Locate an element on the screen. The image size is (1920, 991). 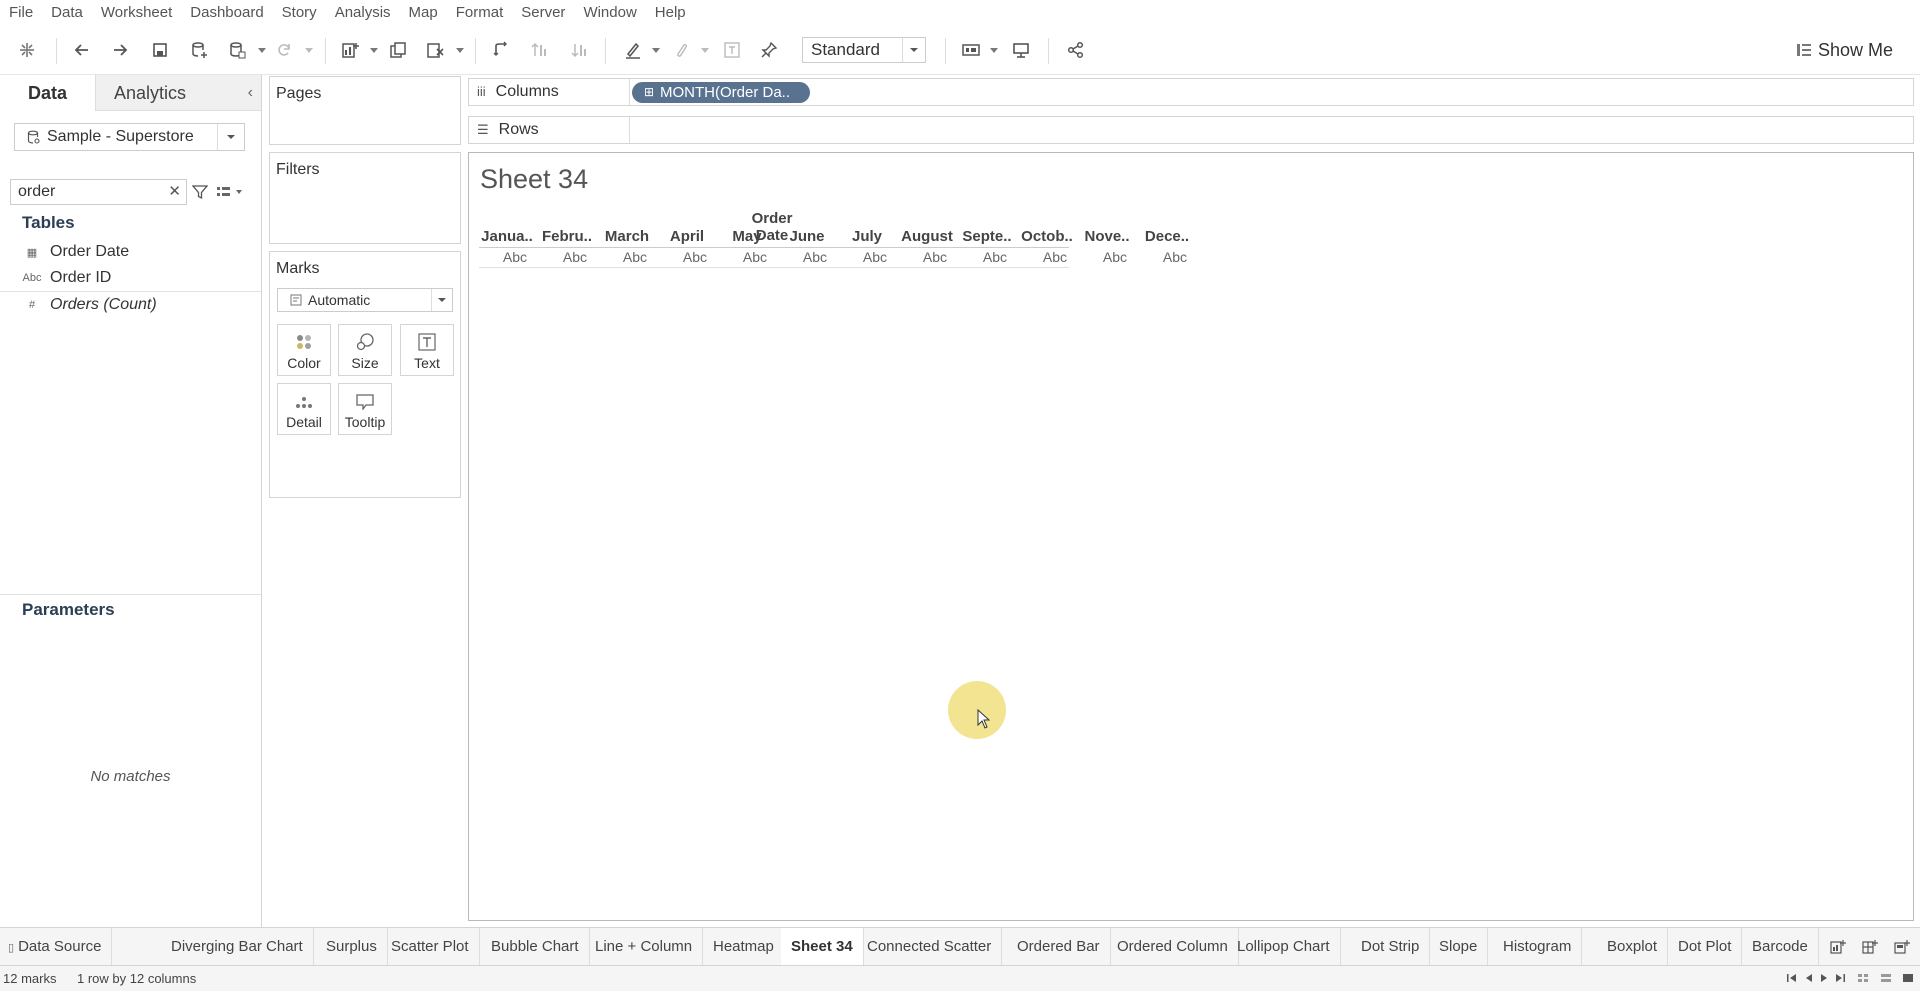
month-header: July is located at coordinates (867, 236).